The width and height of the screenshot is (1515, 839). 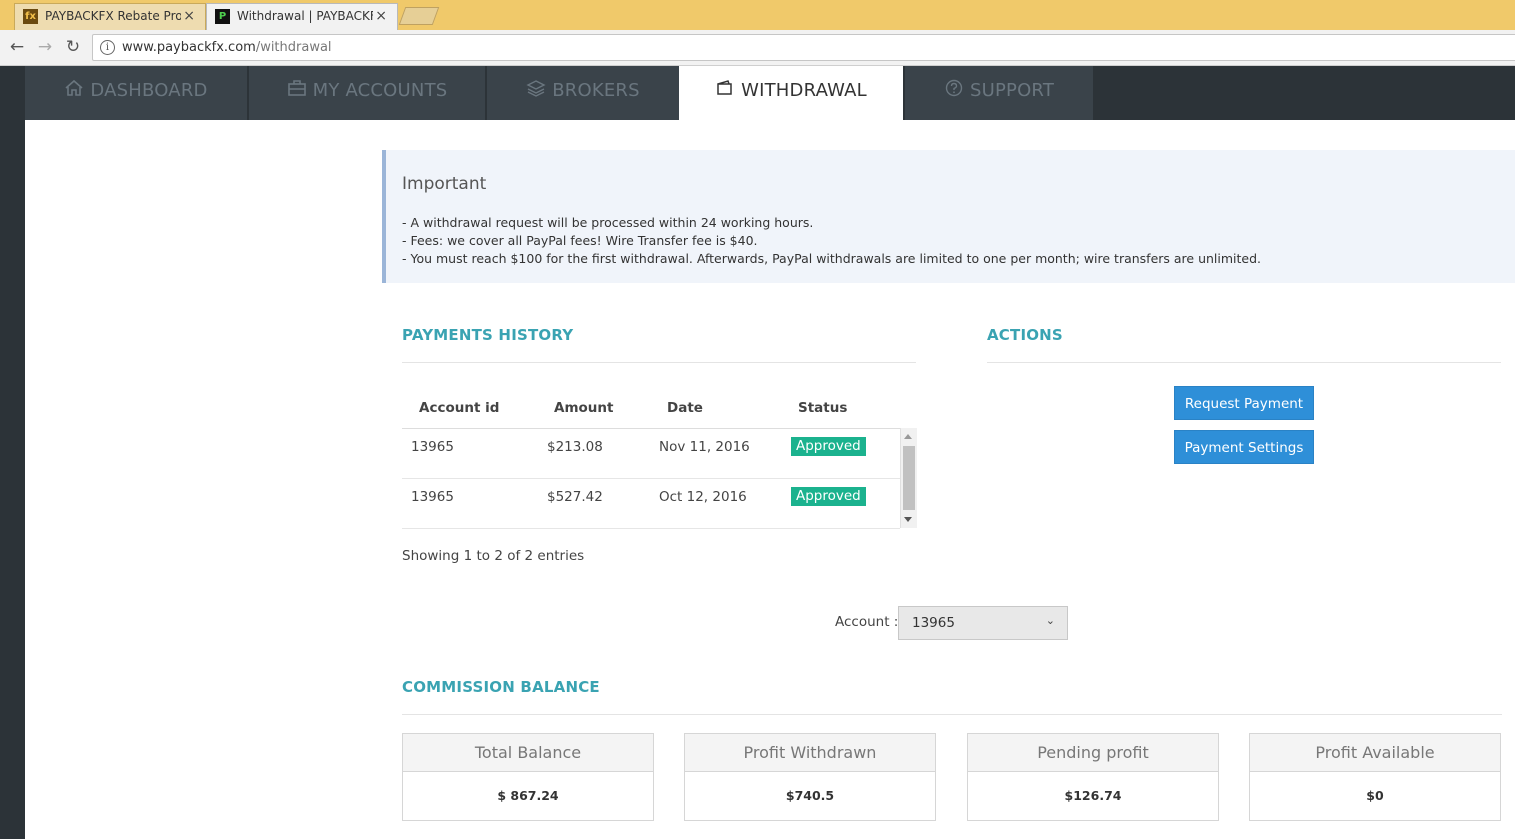 What do you see at coordinates (459, 408) in the screenshot?
I see `column-header-account-id: Account id` at bounding box center [459, 408].